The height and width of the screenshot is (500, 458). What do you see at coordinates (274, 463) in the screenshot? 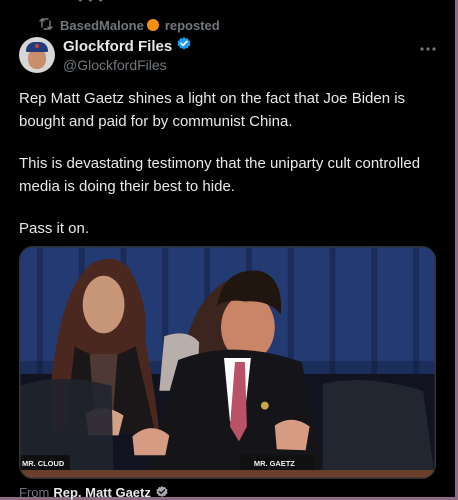
I see `placard-right: MR. GAETZ` at bounding box center [274, 463].